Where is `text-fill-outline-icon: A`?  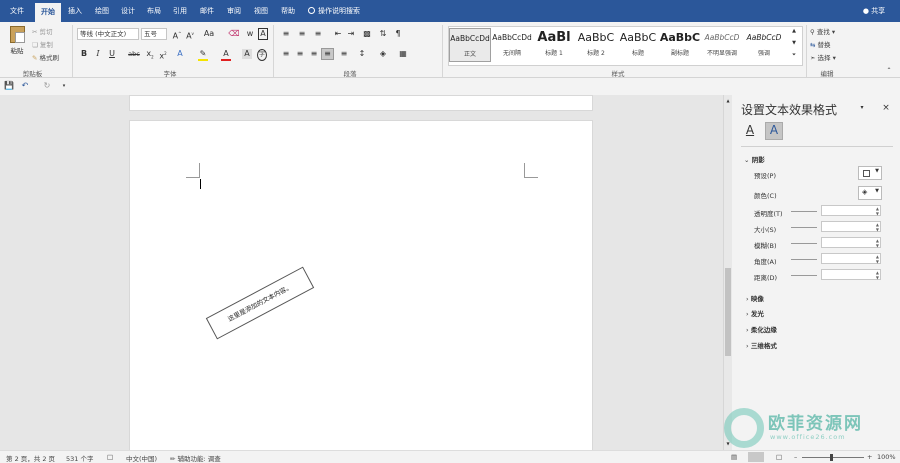
text-fill-outline-icon: A is located at coordinates (750, 131).